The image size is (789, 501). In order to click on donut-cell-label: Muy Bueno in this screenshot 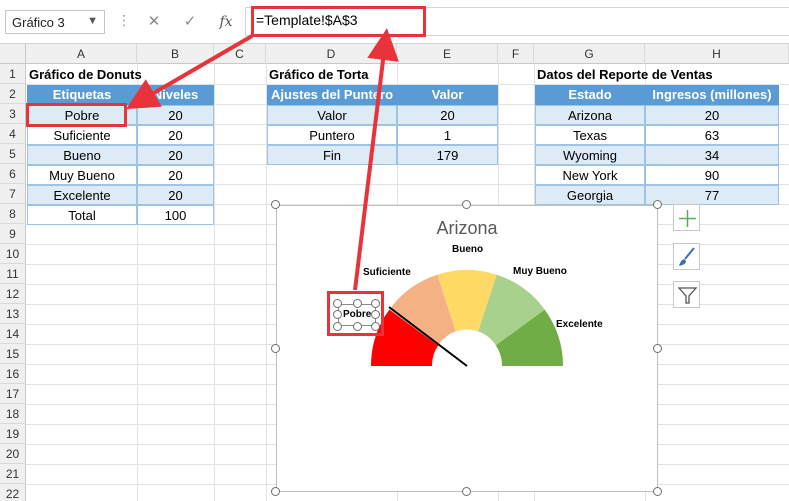, I will do `click(82, 175)`.